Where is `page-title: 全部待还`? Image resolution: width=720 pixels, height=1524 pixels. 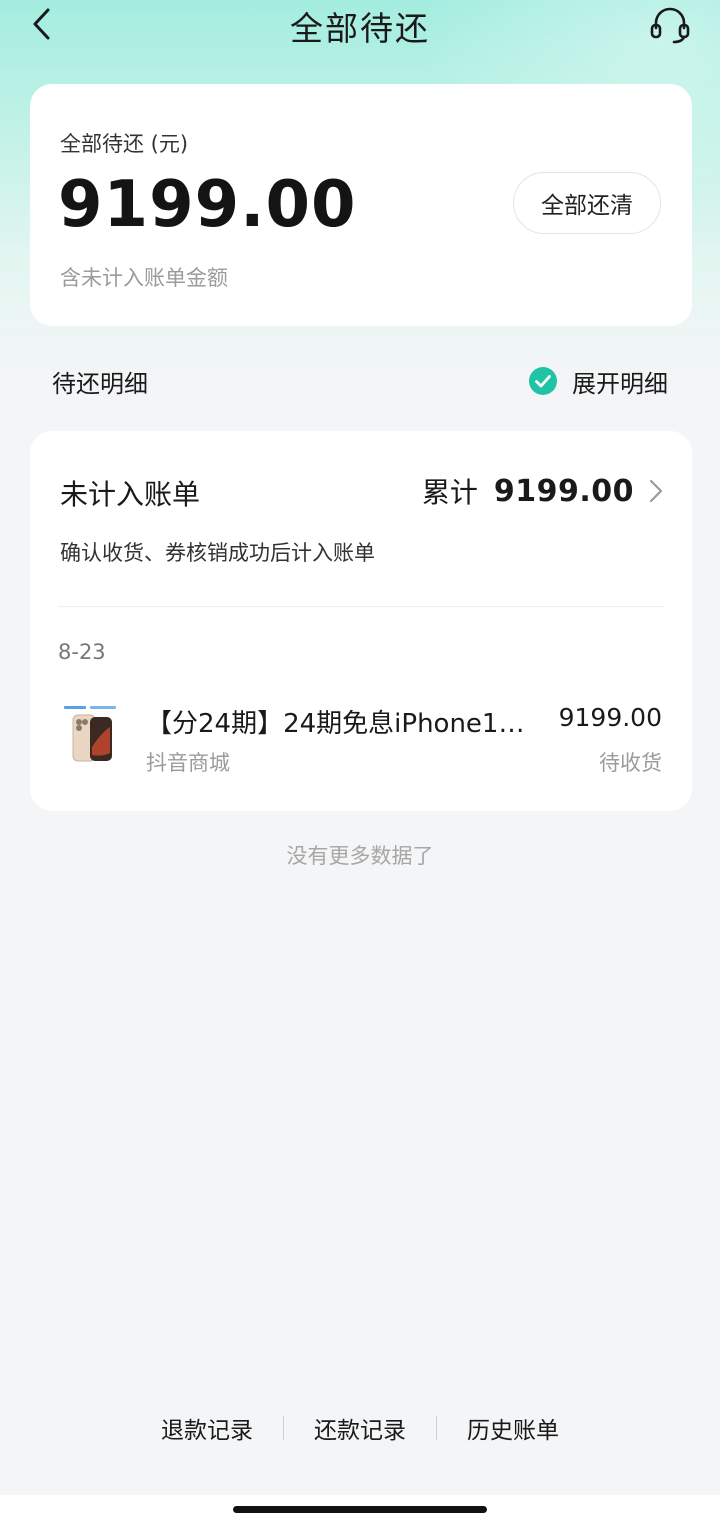
page-title: 全部待还 is located at coordinates (360, 28).